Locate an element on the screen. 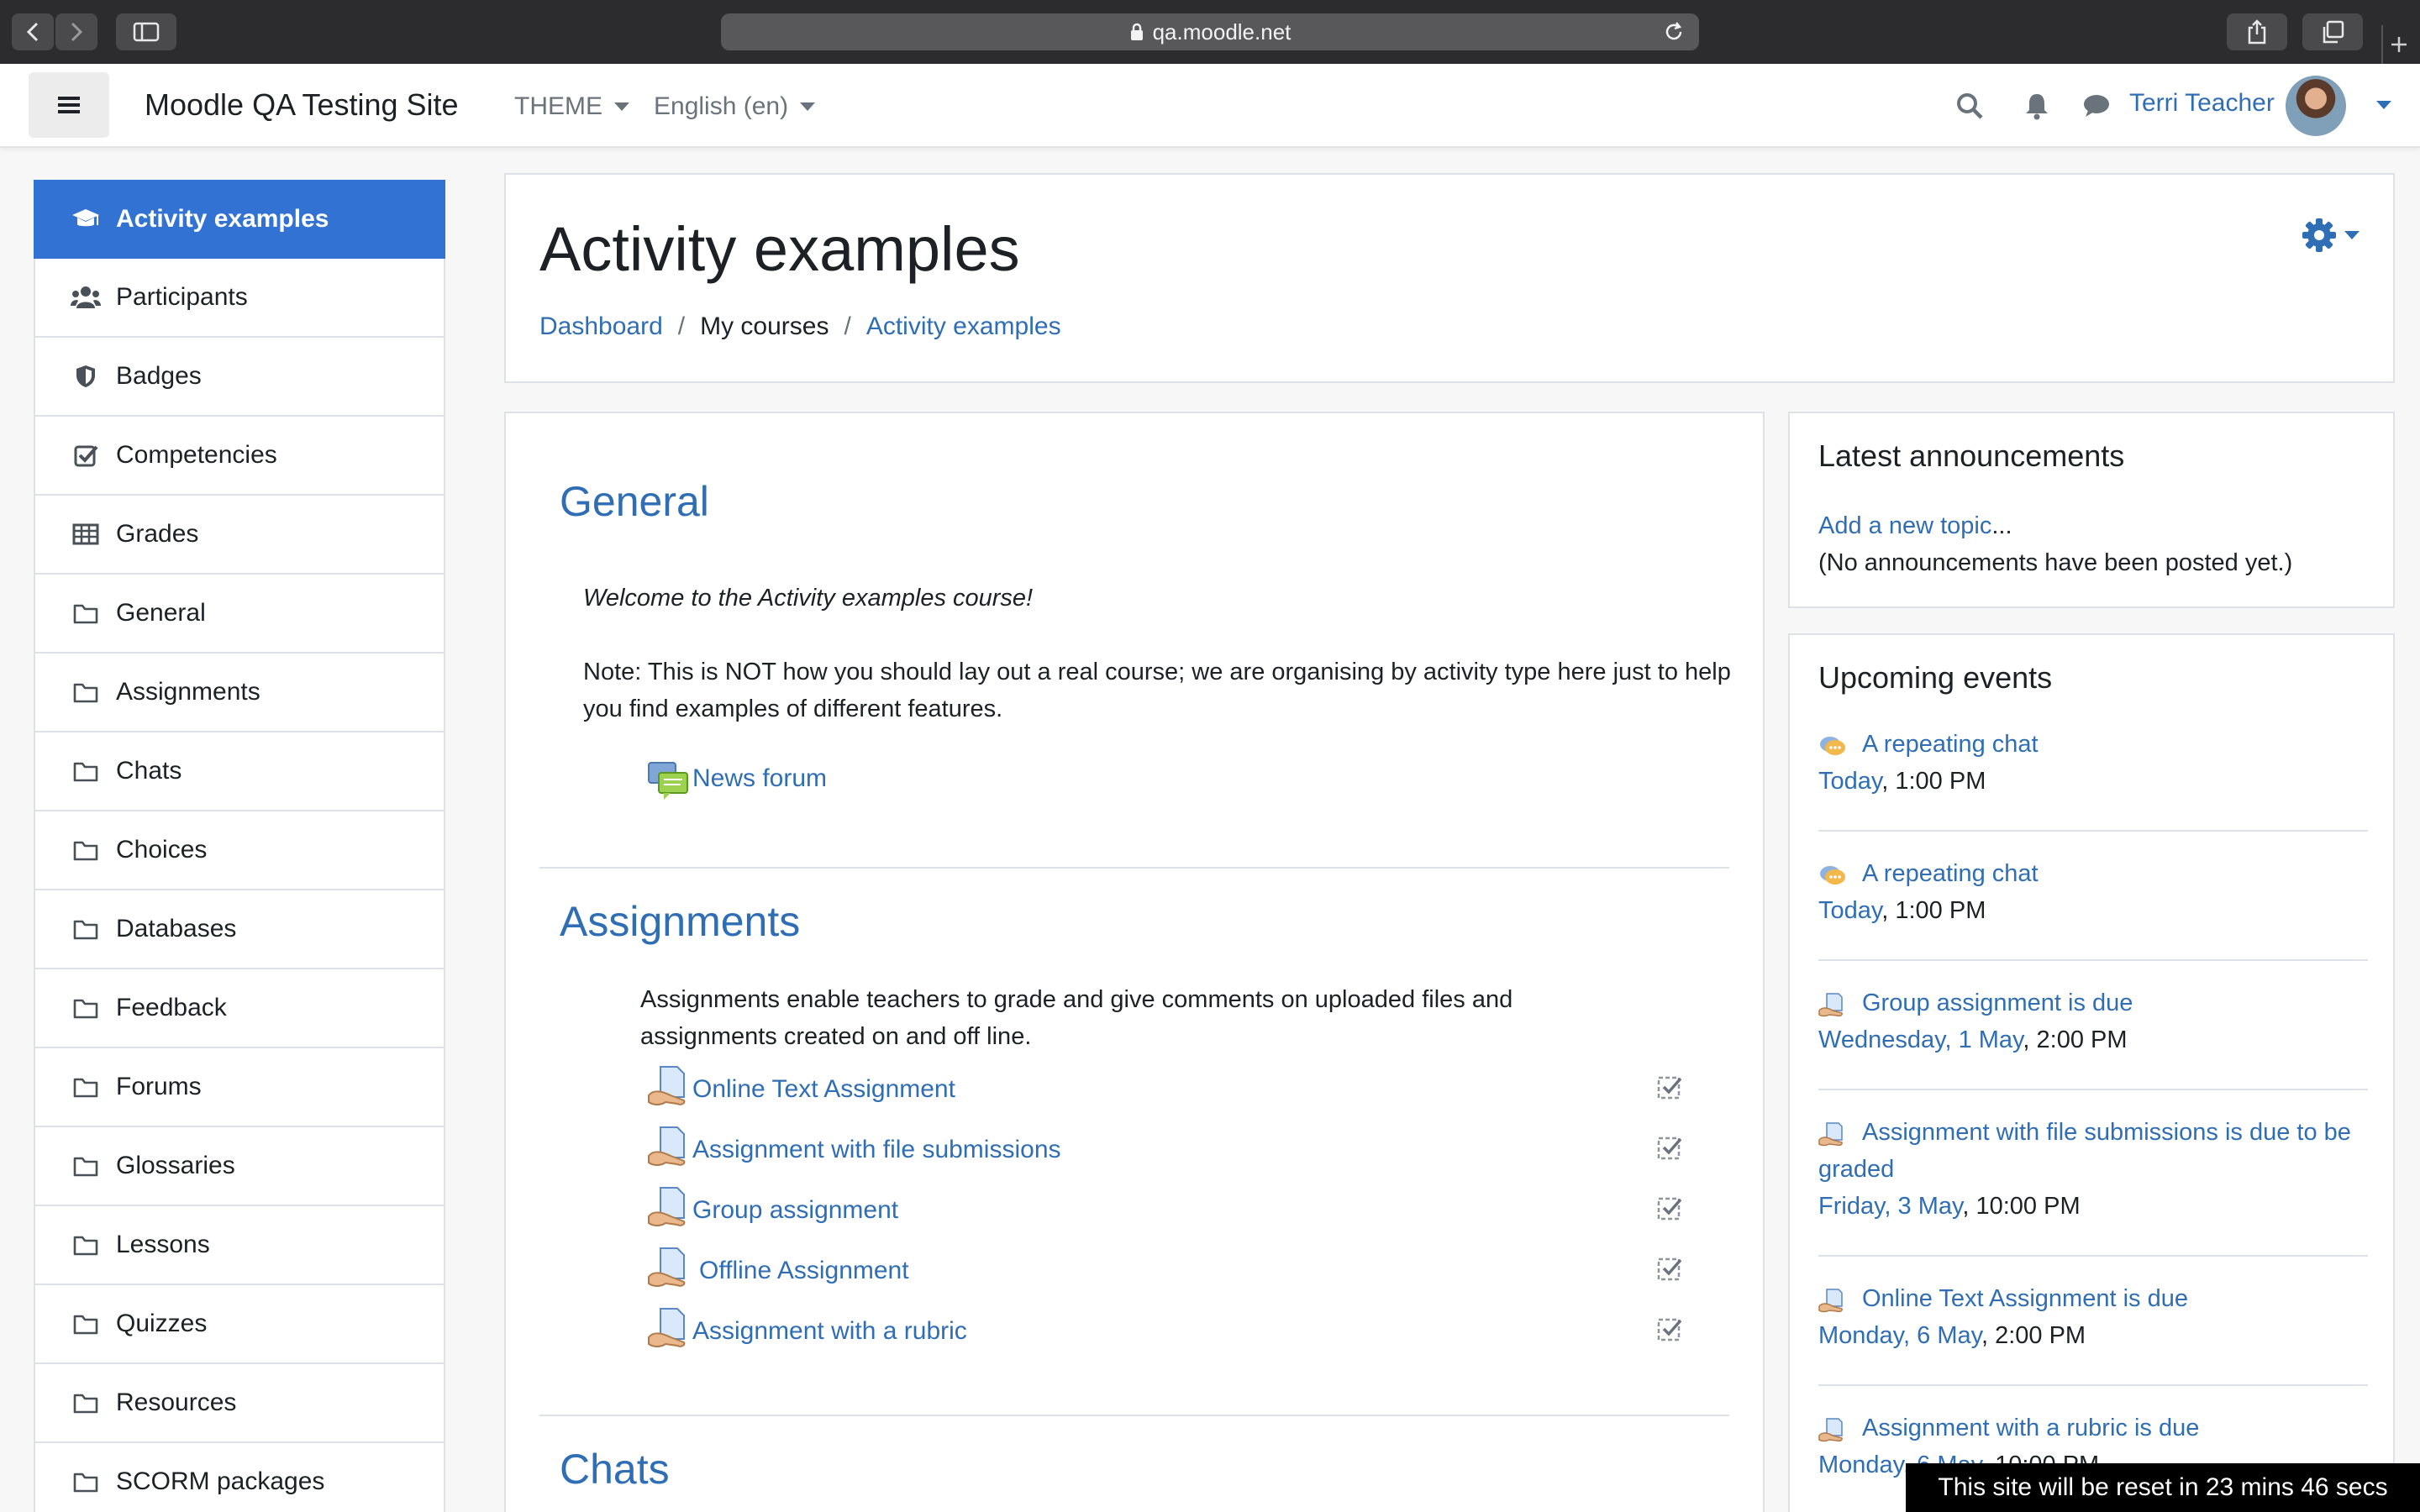  section-title-chats: Chats is located at coordinates (615, 1469).